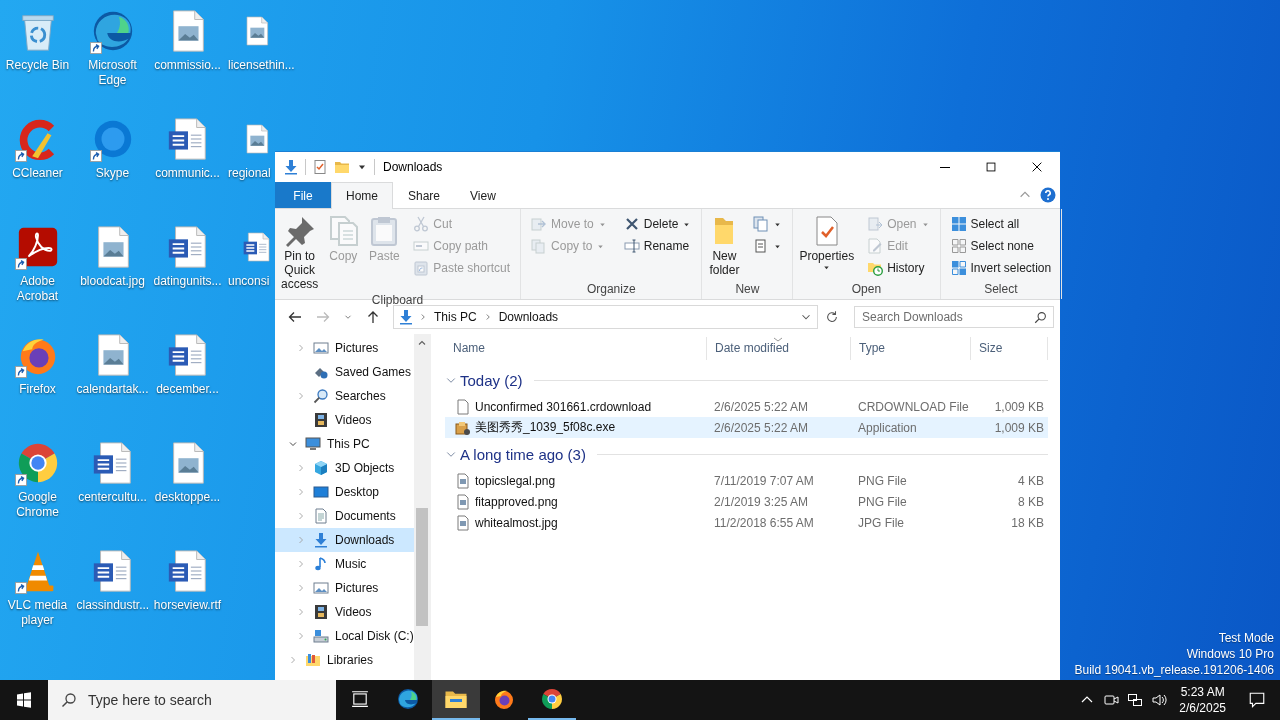  I want to click on nav-item: This PC, so click(344, 444).